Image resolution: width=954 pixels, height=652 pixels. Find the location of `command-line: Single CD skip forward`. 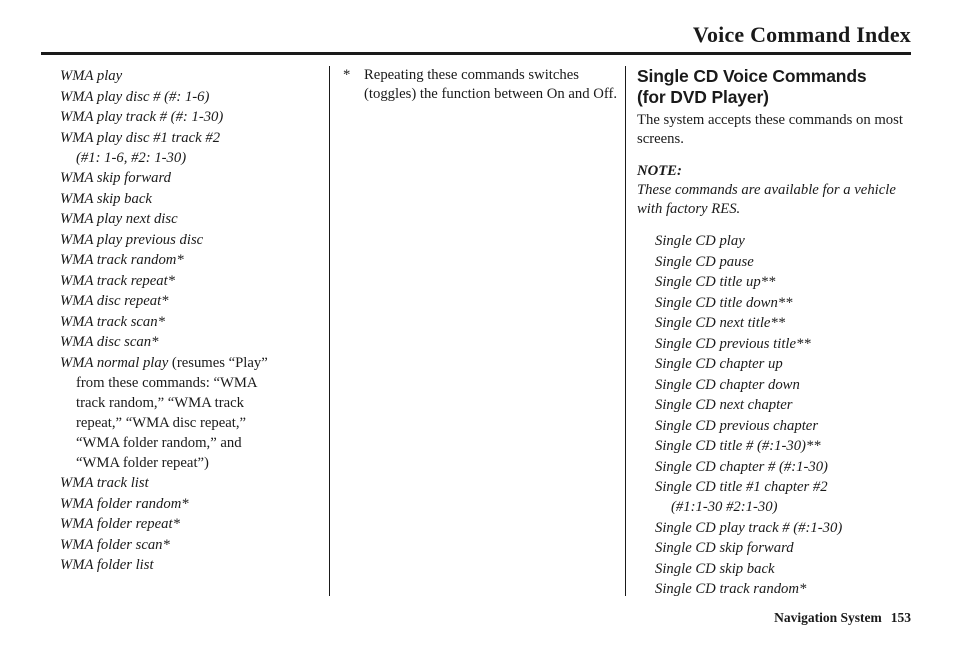

command-line: Single CD skip forward is located at coordinates (724, 548).